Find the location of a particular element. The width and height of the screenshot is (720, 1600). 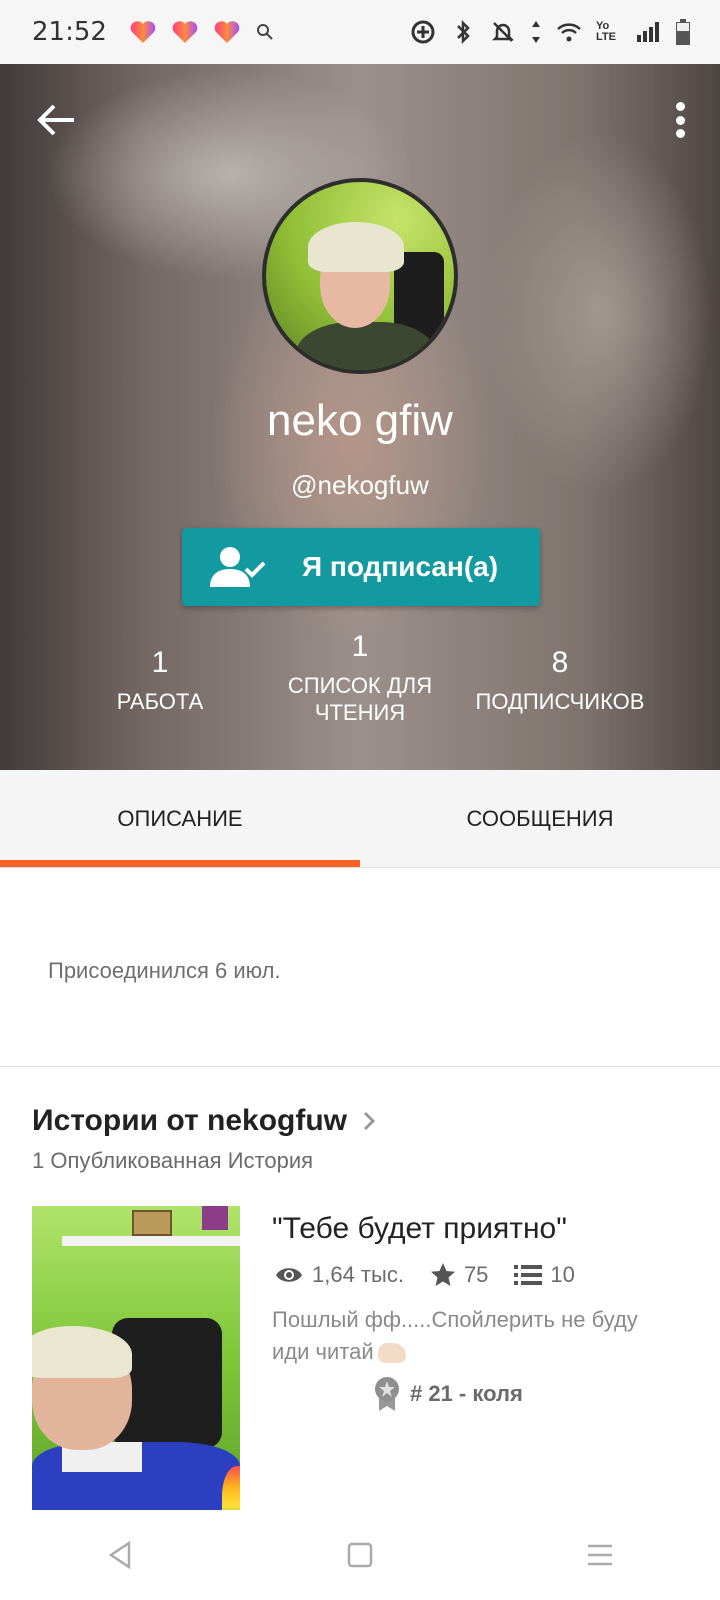

system-navigation-bar is located at coordinates (360, 1555).